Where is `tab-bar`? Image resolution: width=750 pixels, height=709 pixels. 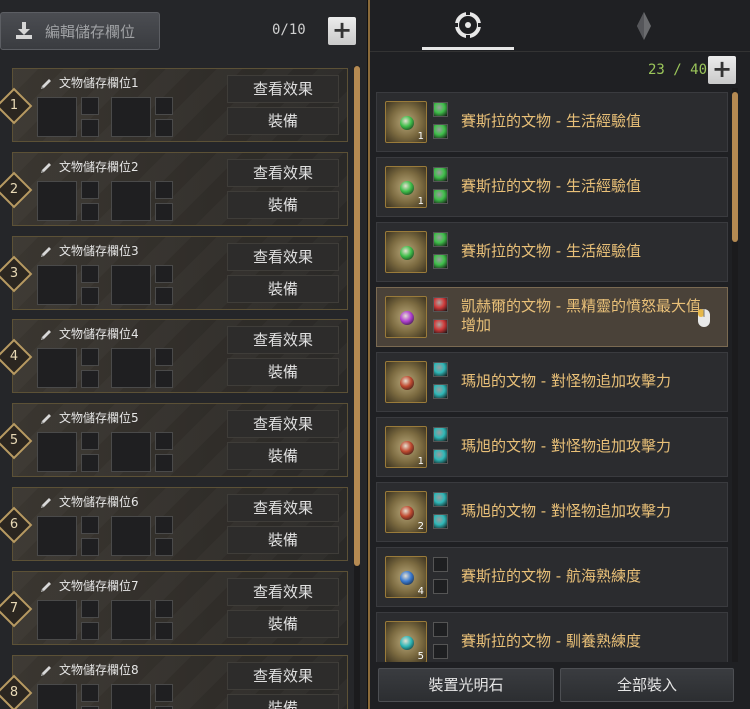
tab-bar is located at coordinates (560, 26).